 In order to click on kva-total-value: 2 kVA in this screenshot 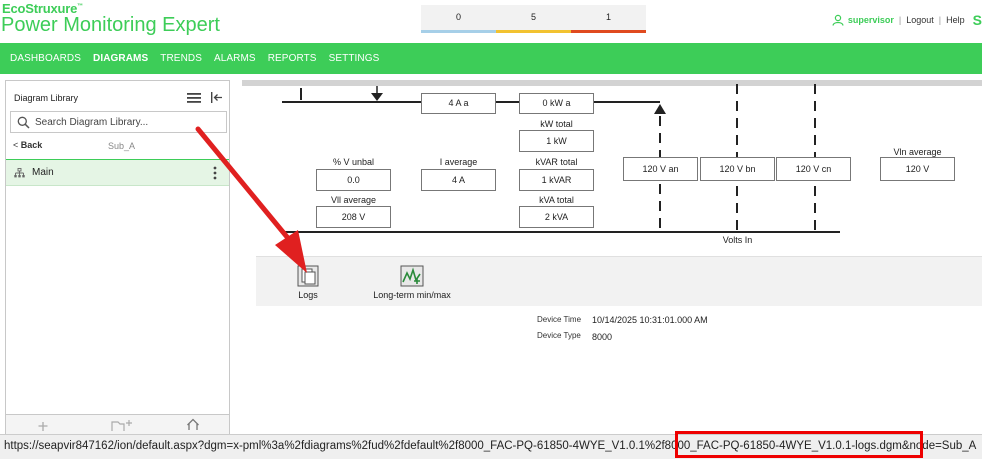, I will do `click(556, 217)`.